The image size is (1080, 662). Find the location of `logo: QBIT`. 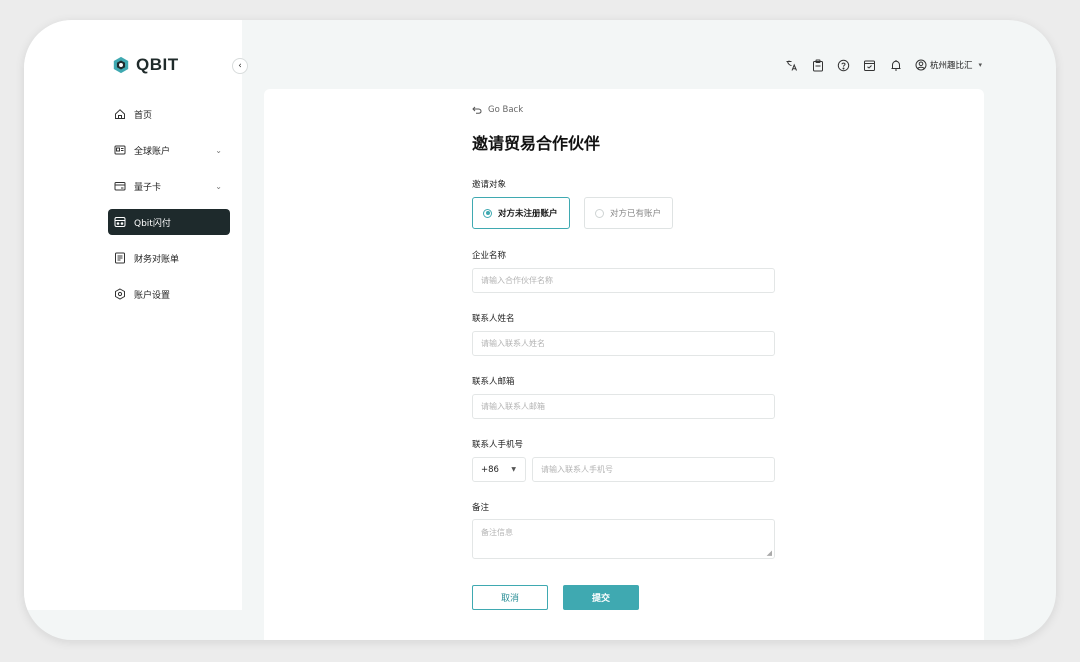

logo: QBIT is located at coordinates (145, 65).